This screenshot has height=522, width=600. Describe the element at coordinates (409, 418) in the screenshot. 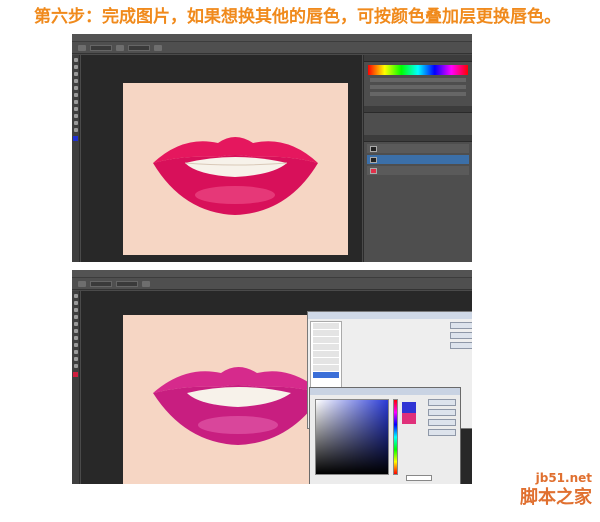

I see `current-color-swatch` at that location.